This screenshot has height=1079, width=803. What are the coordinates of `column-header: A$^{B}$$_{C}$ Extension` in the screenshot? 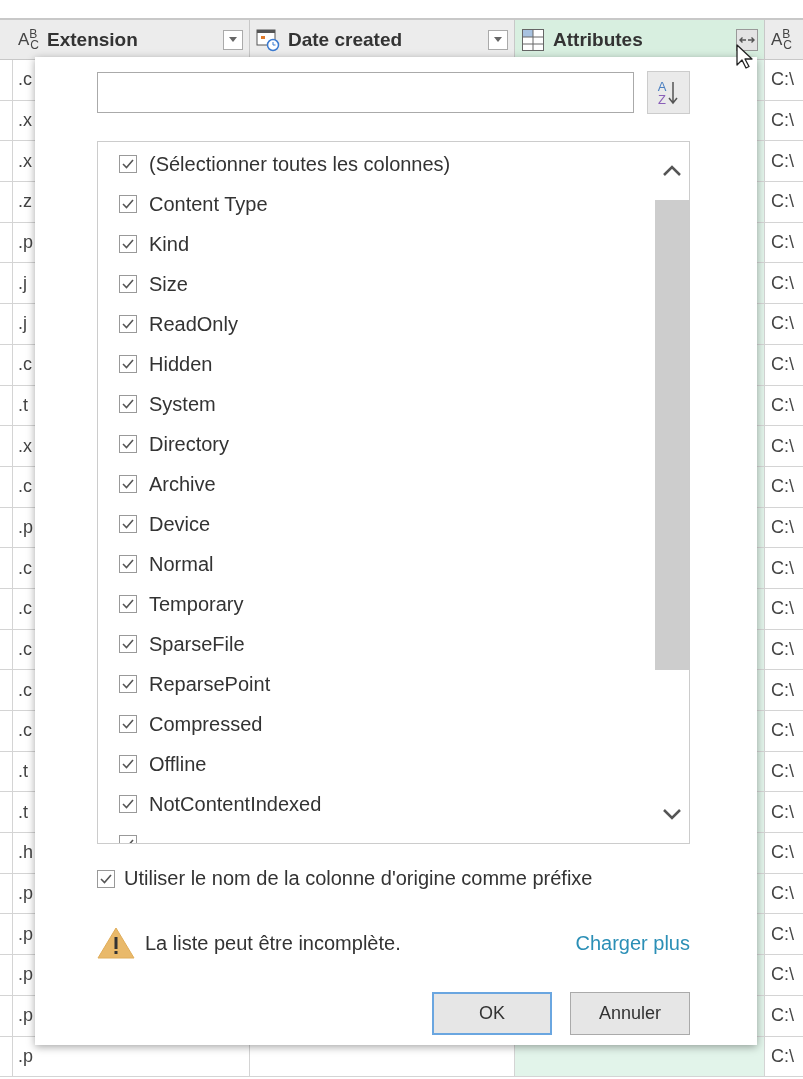 It's located at (131, 40).